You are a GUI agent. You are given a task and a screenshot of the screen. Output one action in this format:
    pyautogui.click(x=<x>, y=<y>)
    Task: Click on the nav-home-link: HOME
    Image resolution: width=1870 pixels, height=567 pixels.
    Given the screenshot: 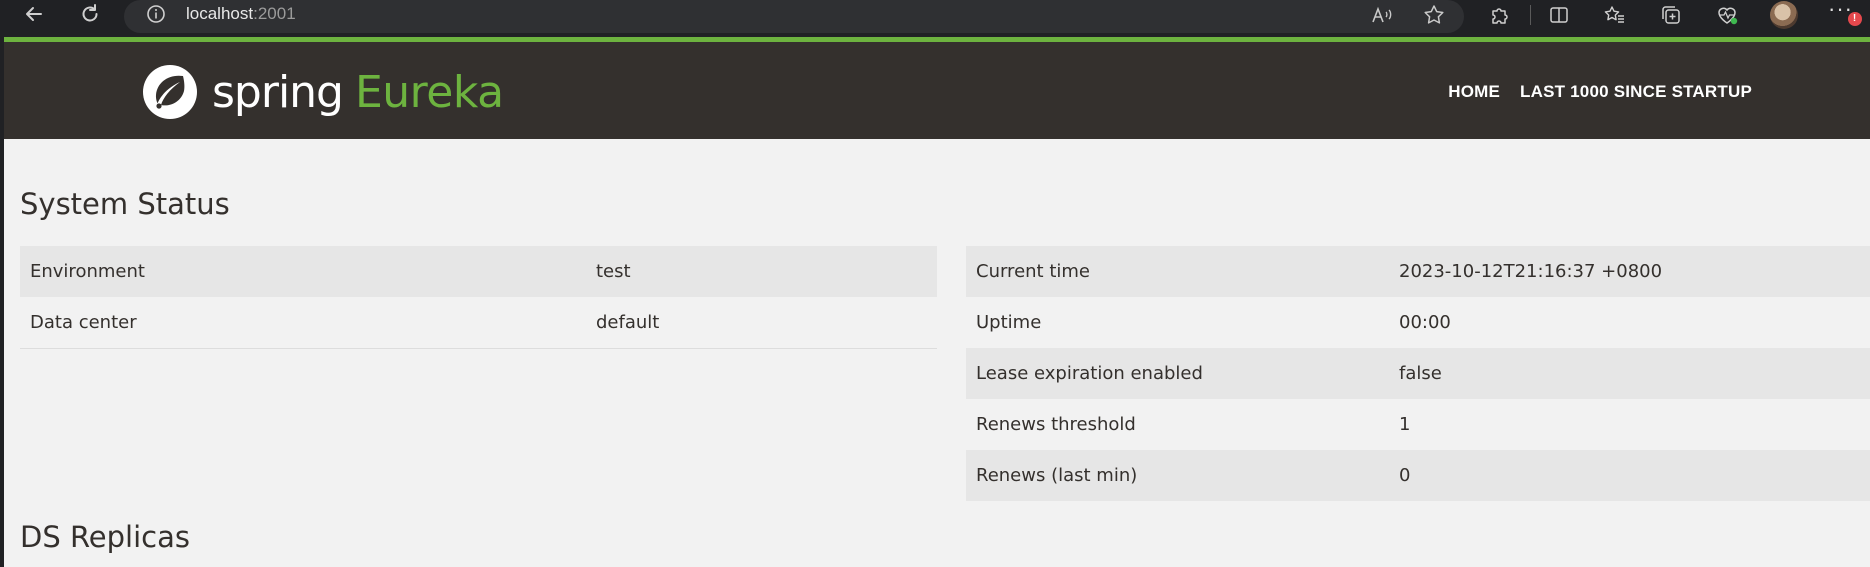 What is the action you would take?
    pyautogui.click(x=1474, y=92)
    